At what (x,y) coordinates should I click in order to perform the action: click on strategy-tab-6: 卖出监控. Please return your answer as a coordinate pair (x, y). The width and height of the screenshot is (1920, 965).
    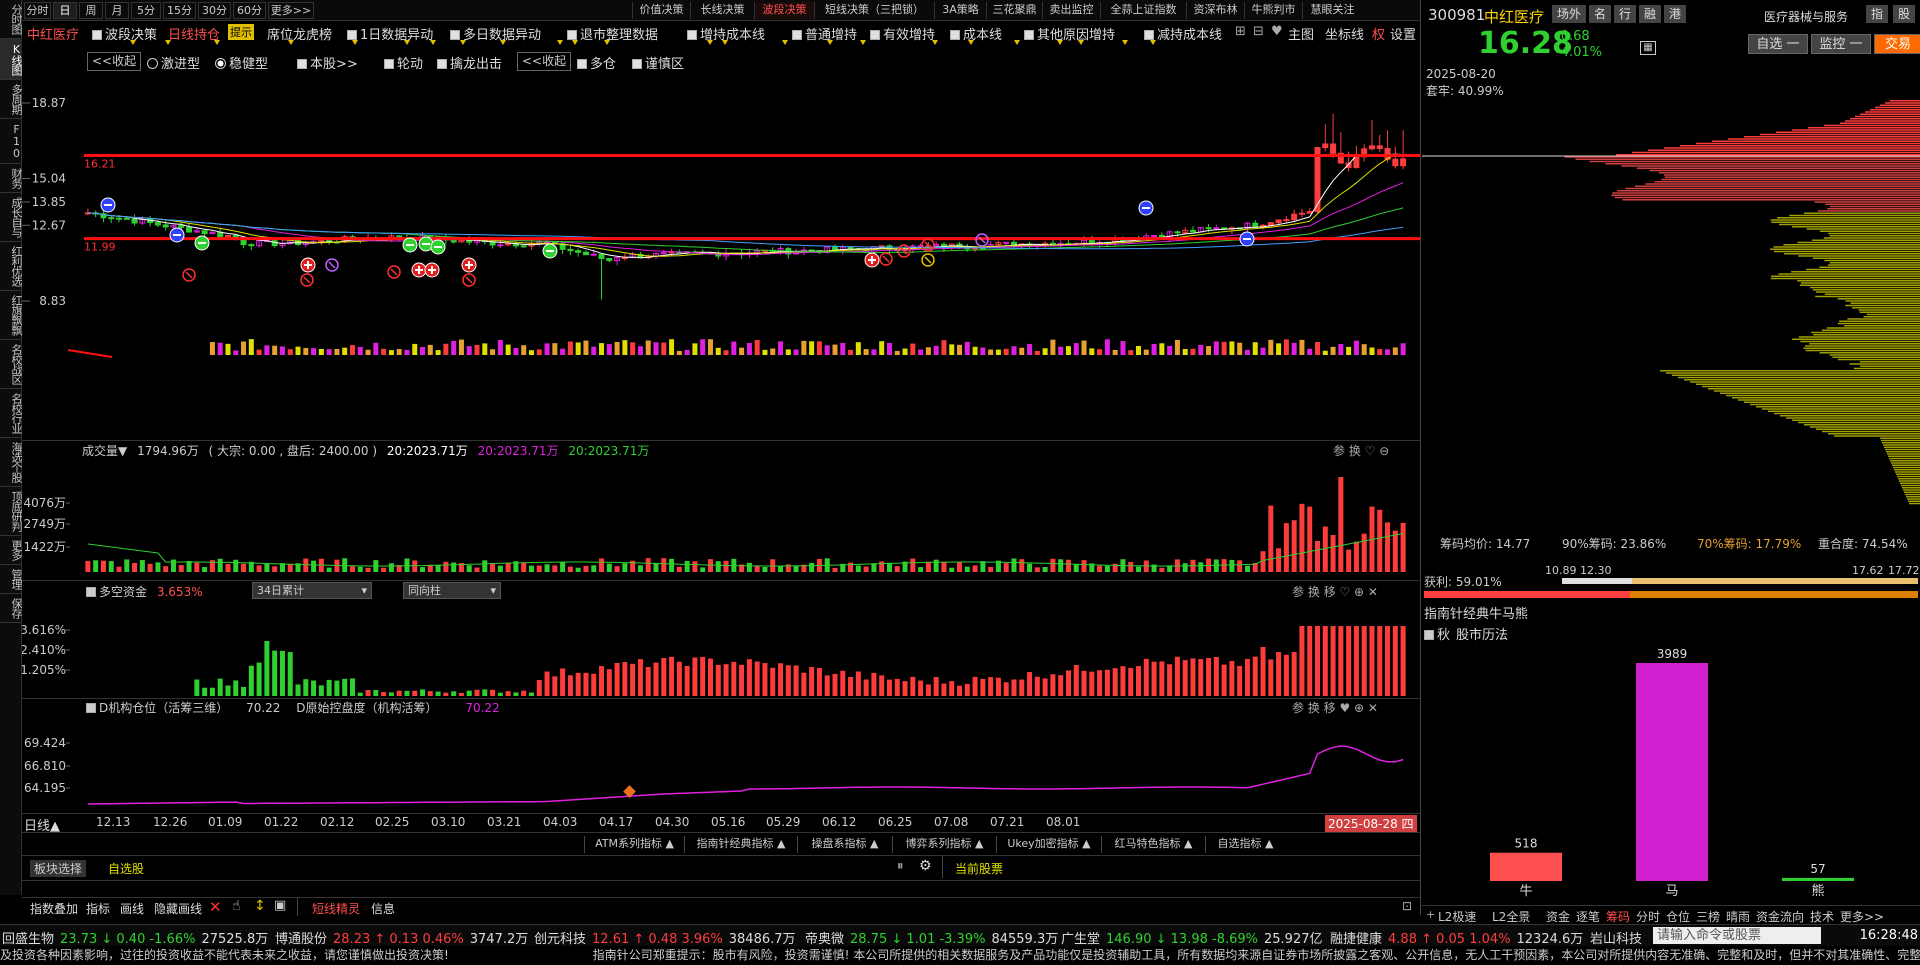
    Looking at the image, I should click on (1071, 10).